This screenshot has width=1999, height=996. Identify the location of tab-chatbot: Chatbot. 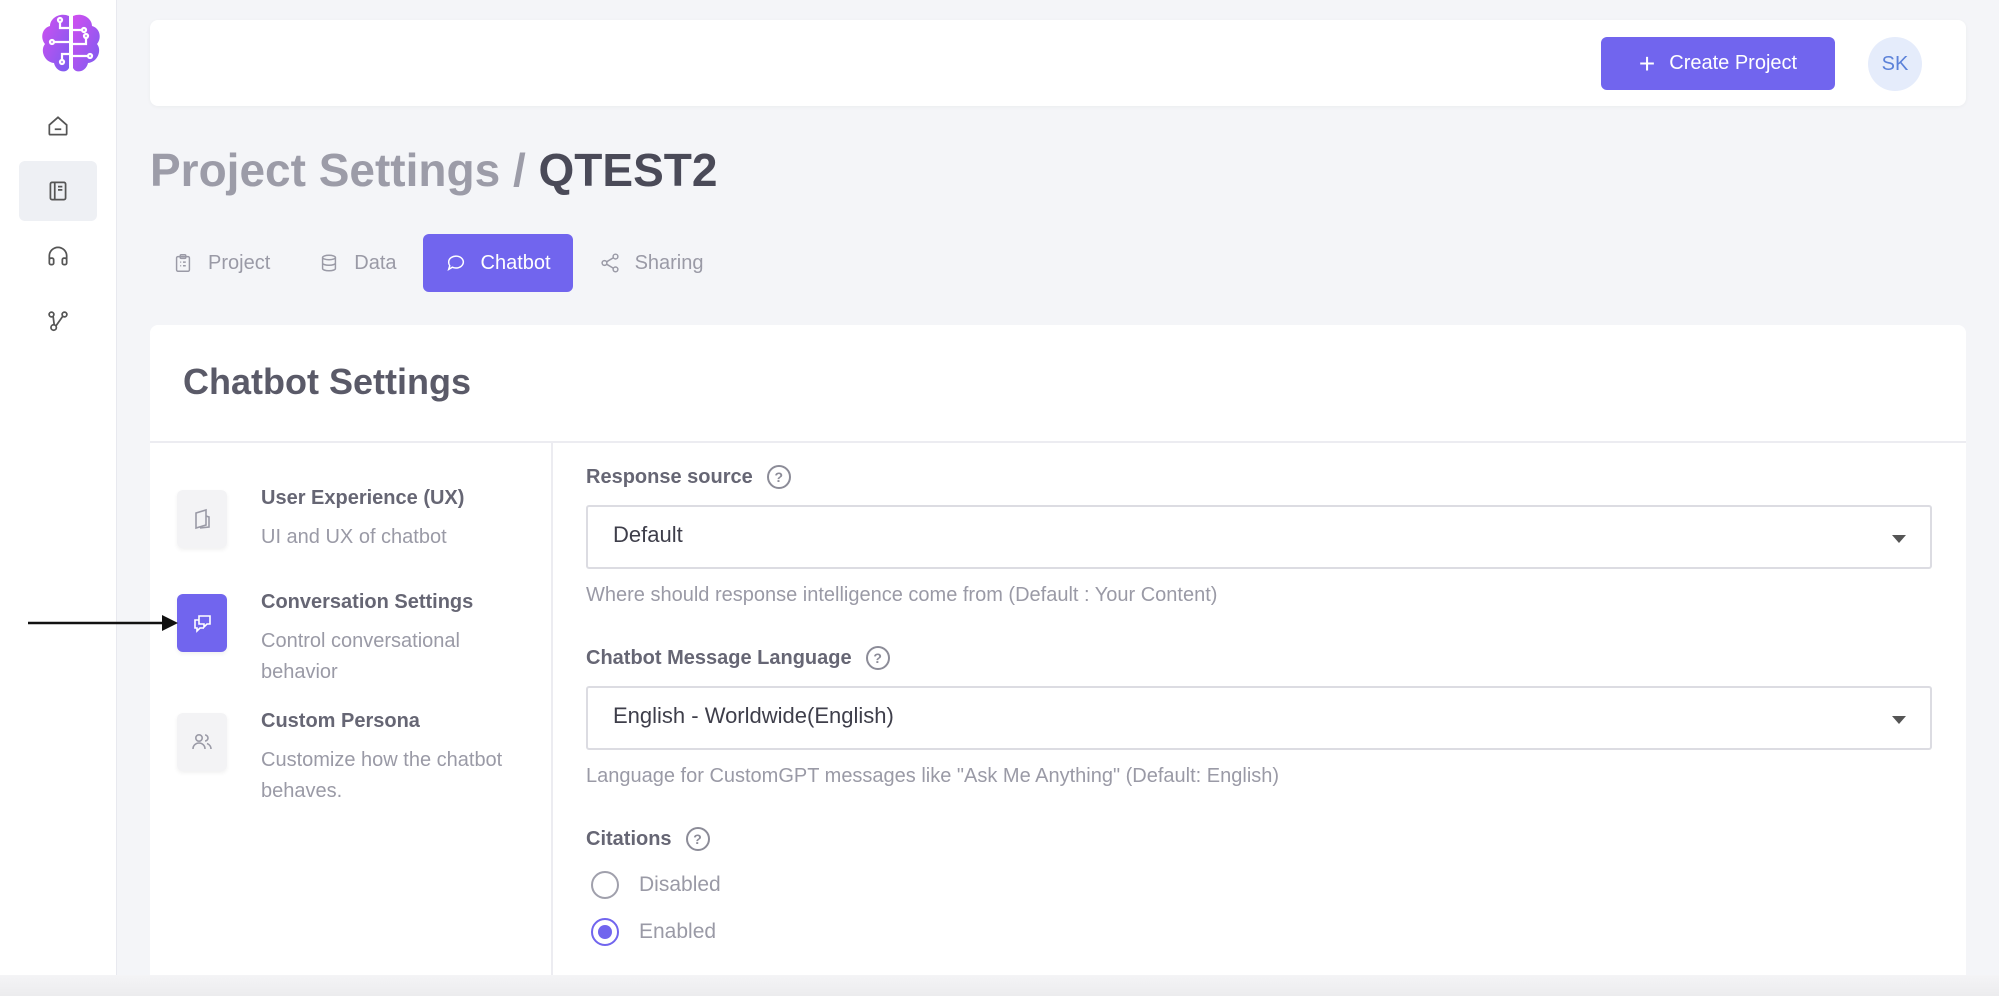
(497, 263).